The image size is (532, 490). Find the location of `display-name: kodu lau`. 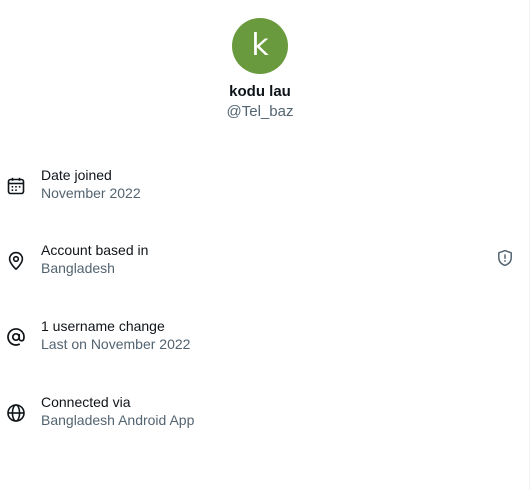

display-name: kodu lau is located at coordinates (260, 91).